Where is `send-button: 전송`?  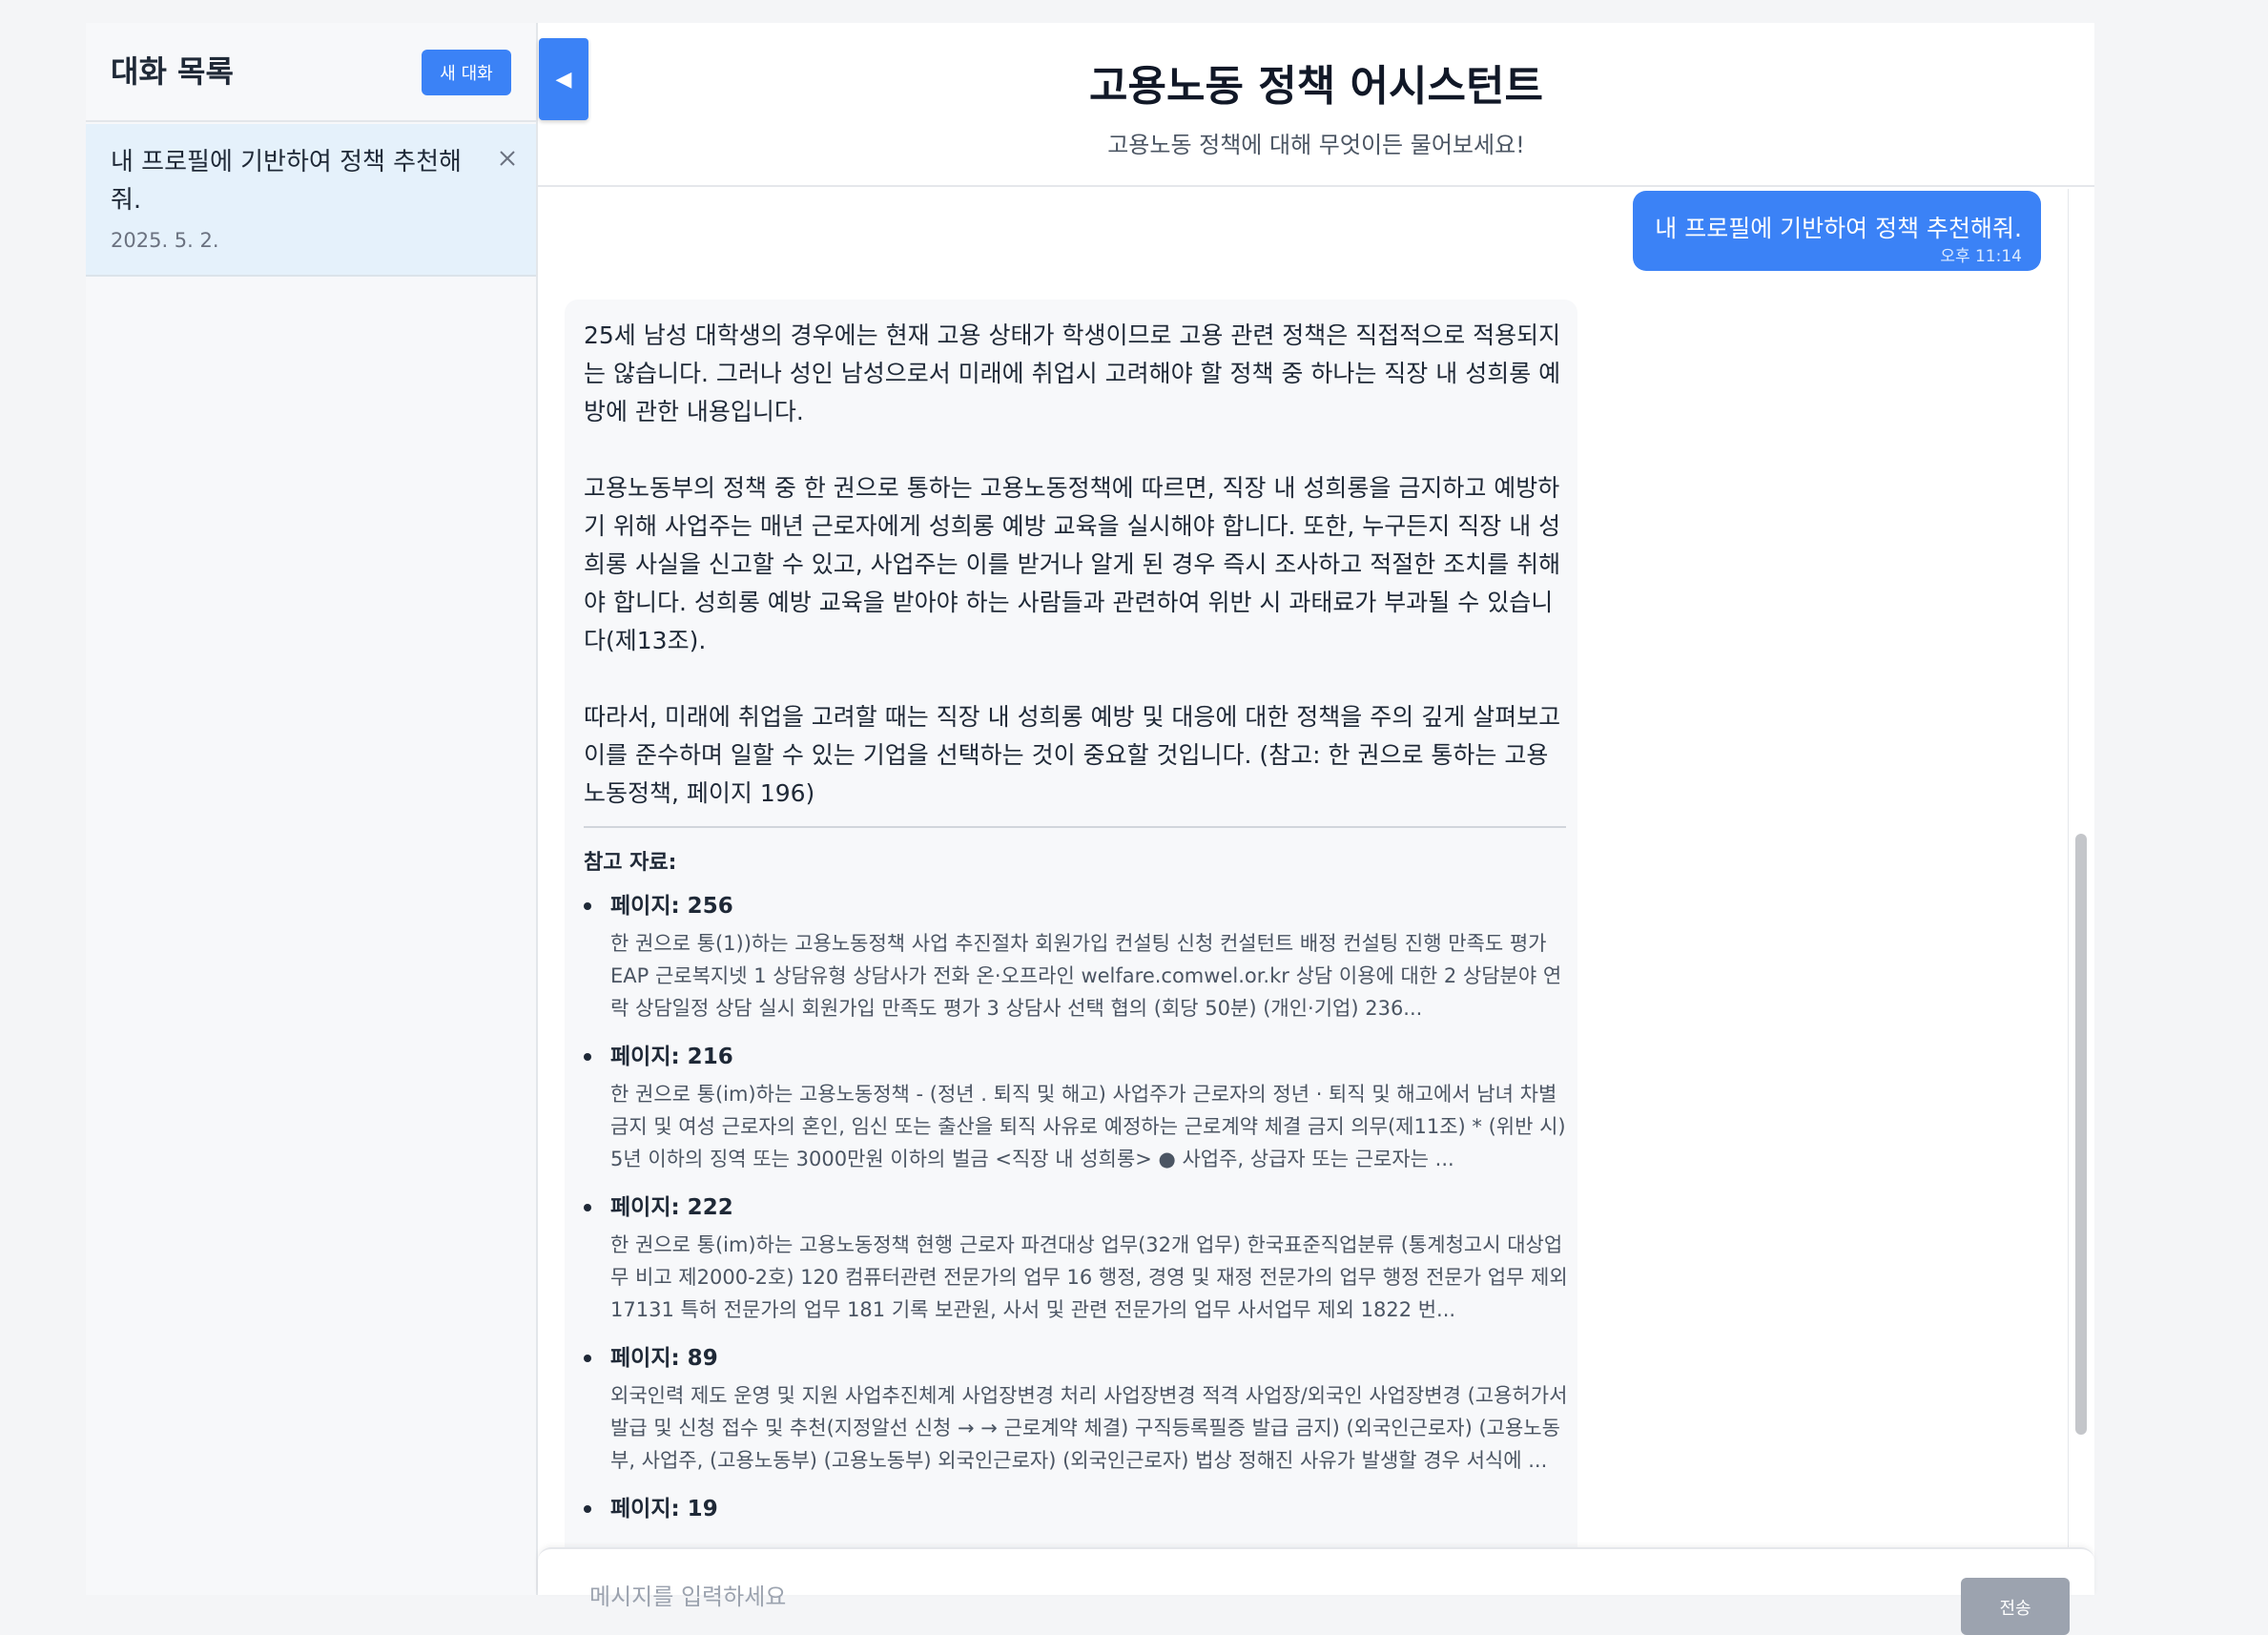 send-button: 전송 is located at coordinates (2016, 1607).